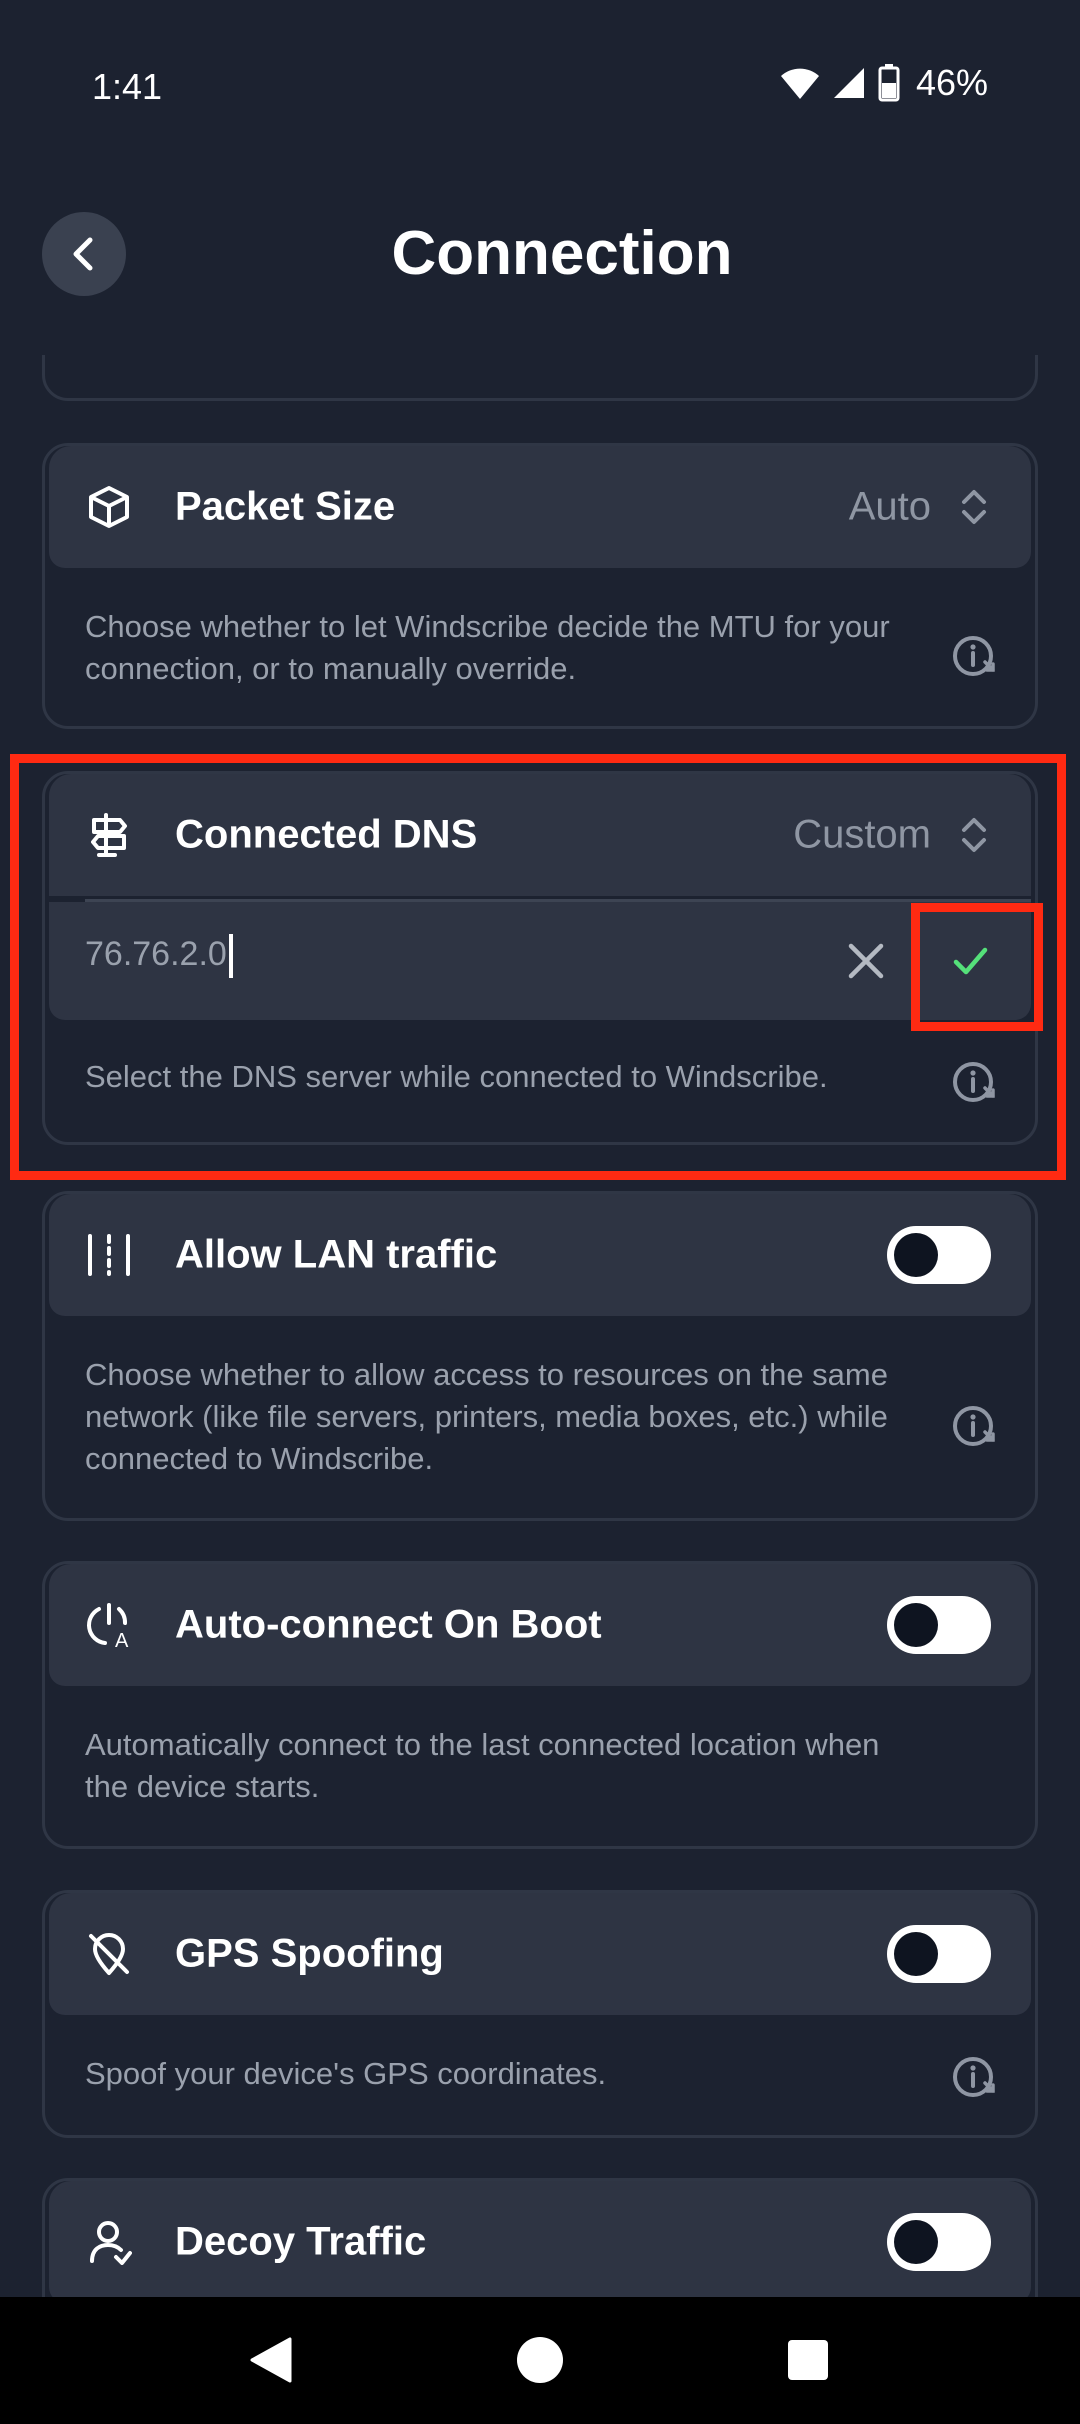 The width and height of the screenshot is (1080, 2424). Describe the element at coordinates (540, 1954) in the screenshot. I see `gps-spoofing-header: GPS Spoofing` at that location.